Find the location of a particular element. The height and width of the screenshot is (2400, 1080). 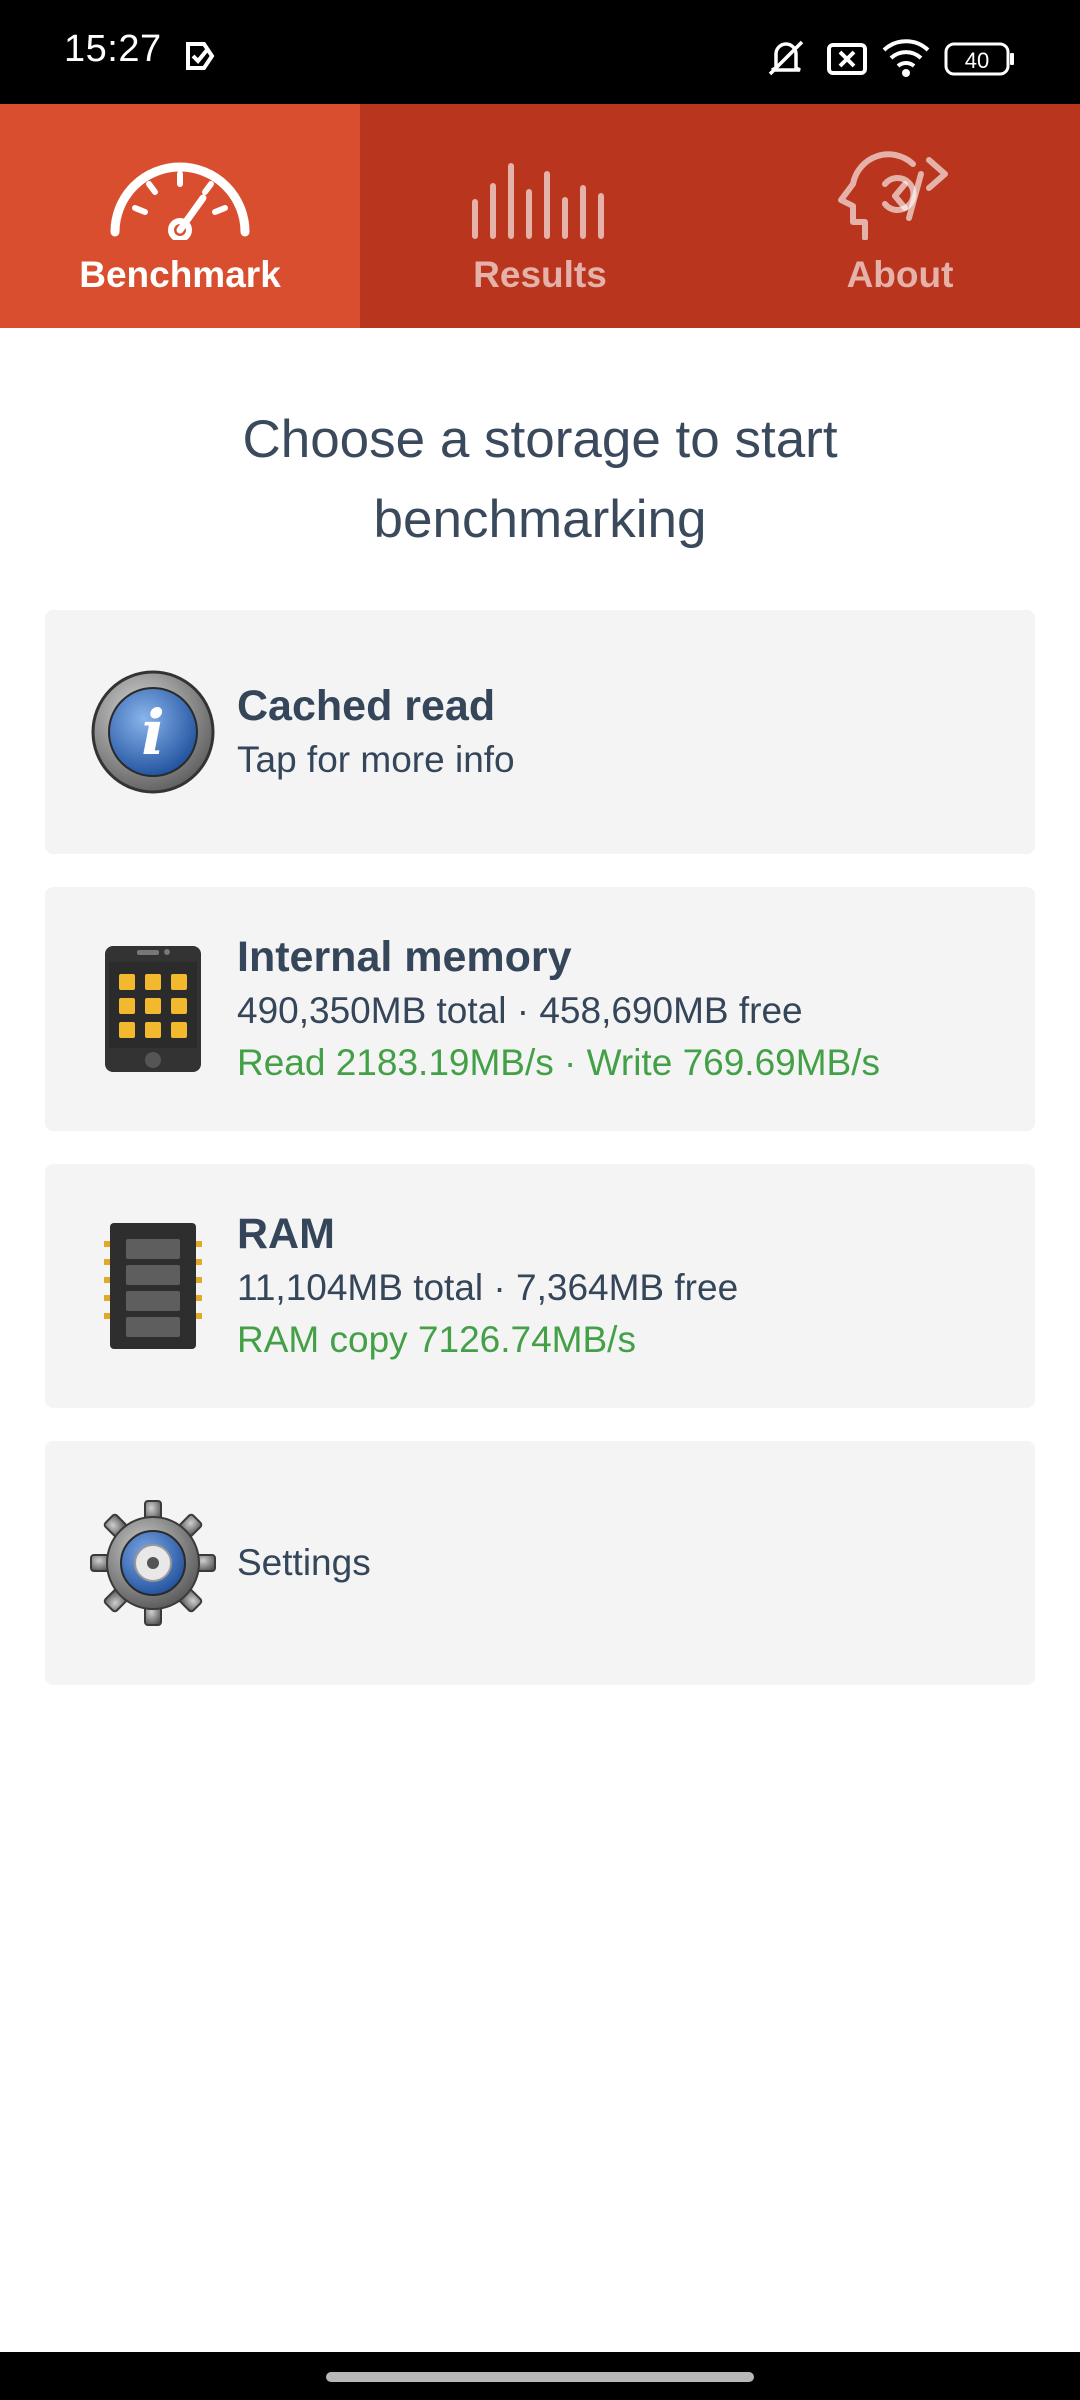

svg-text: i is located at coordinates (153, 732).